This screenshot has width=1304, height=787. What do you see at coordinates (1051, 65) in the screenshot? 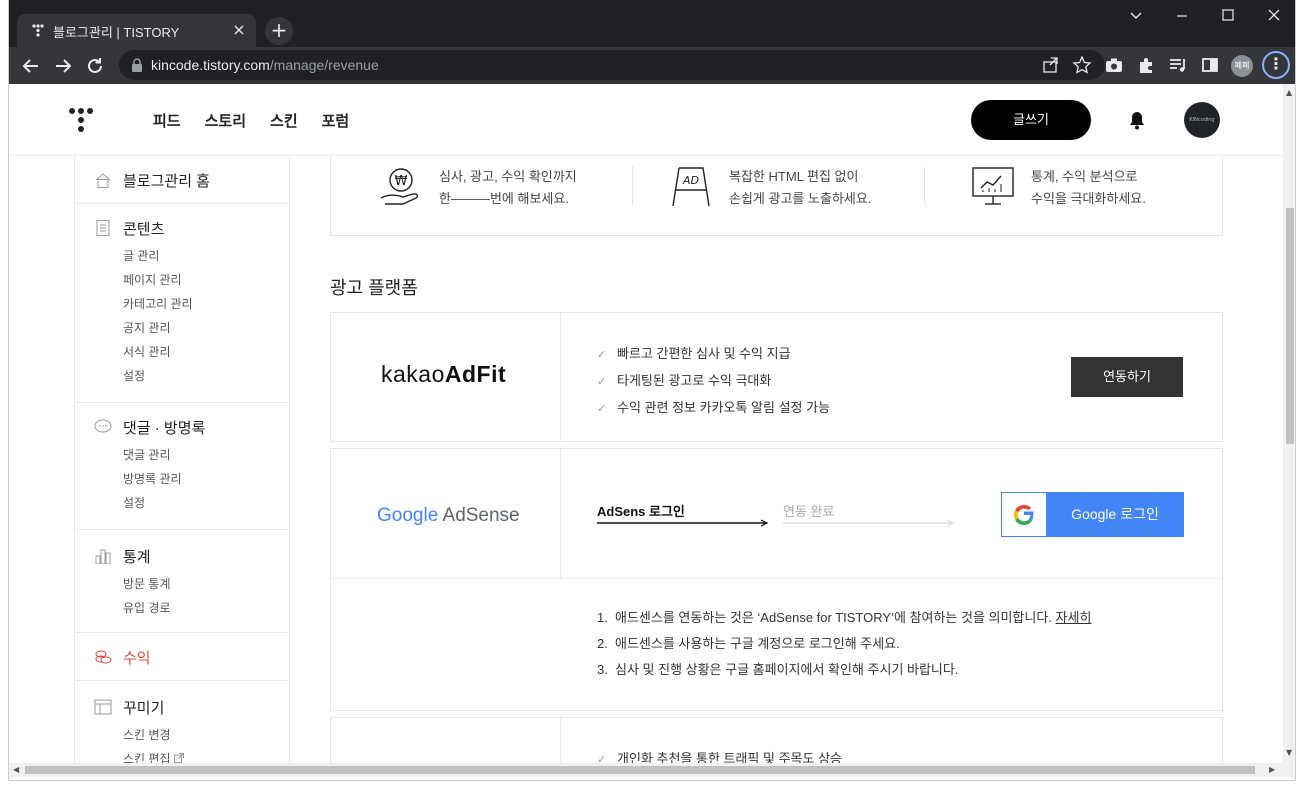
I see `share-icon` at bounding box center [1051, 65].